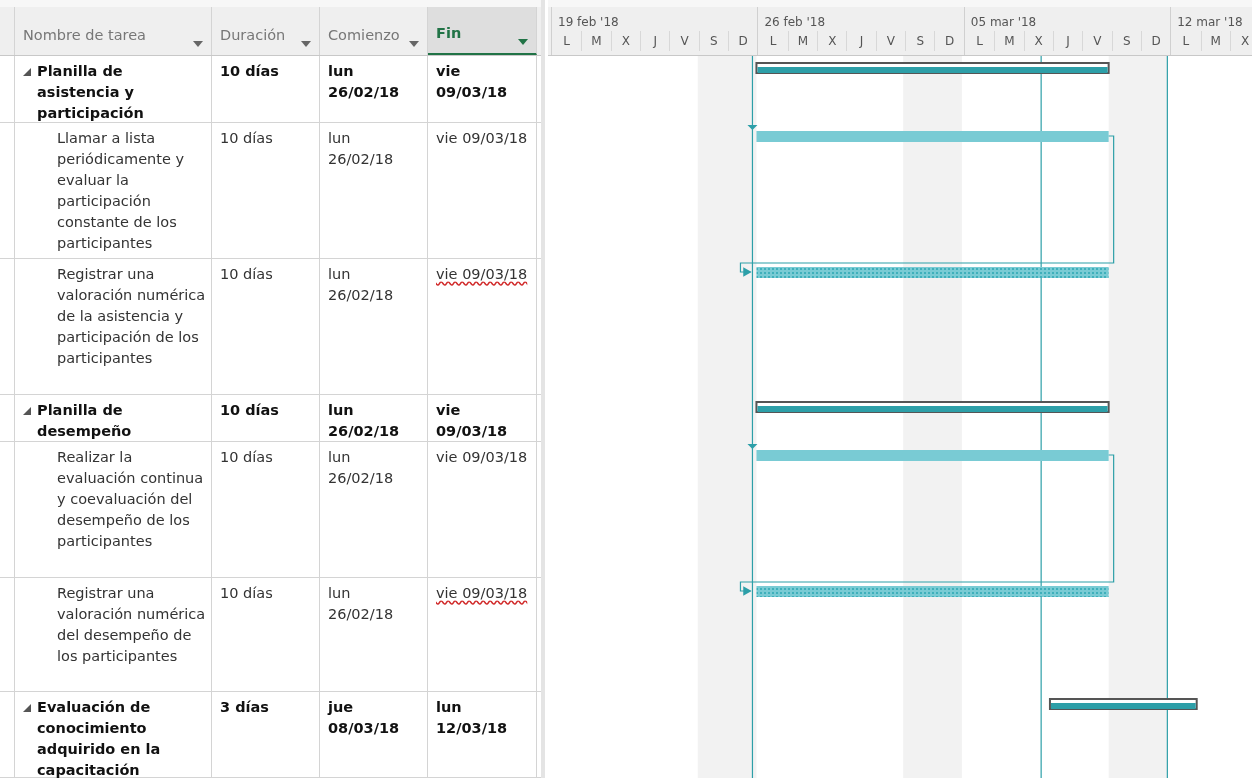 The width and height of the screenshot is (1252, 778). I want to click on week-label: 19 feb '18, so click(588, 22).